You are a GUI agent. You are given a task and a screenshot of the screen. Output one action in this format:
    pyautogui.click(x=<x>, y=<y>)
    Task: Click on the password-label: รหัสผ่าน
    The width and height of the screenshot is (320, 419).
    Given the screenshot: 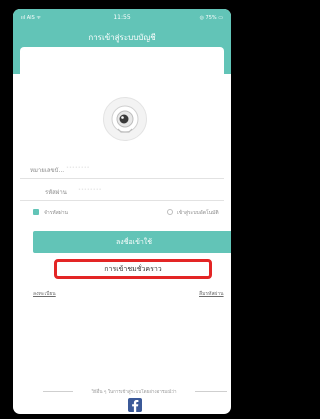 What is the action you would take?
    pyautogui.click(x=56, y=192)
    